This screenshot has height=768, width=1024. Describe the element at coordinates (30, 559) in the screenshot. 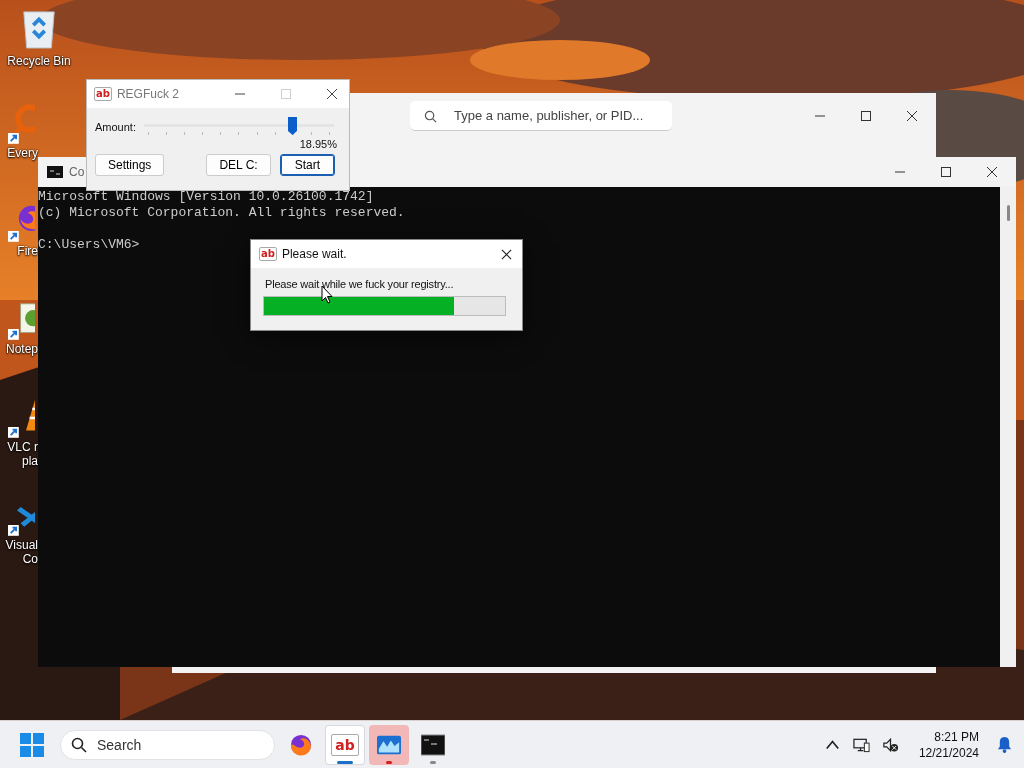

I see `desktop-icon-label: Co` at that location.